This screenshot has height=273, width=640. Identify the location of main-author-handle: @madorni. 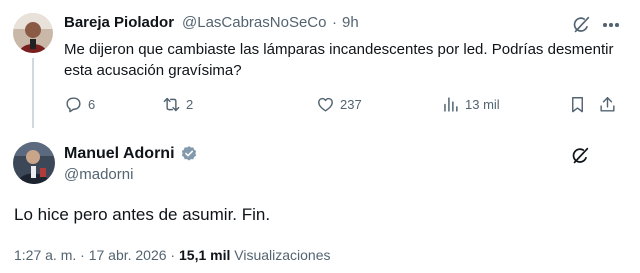
(98, 174).